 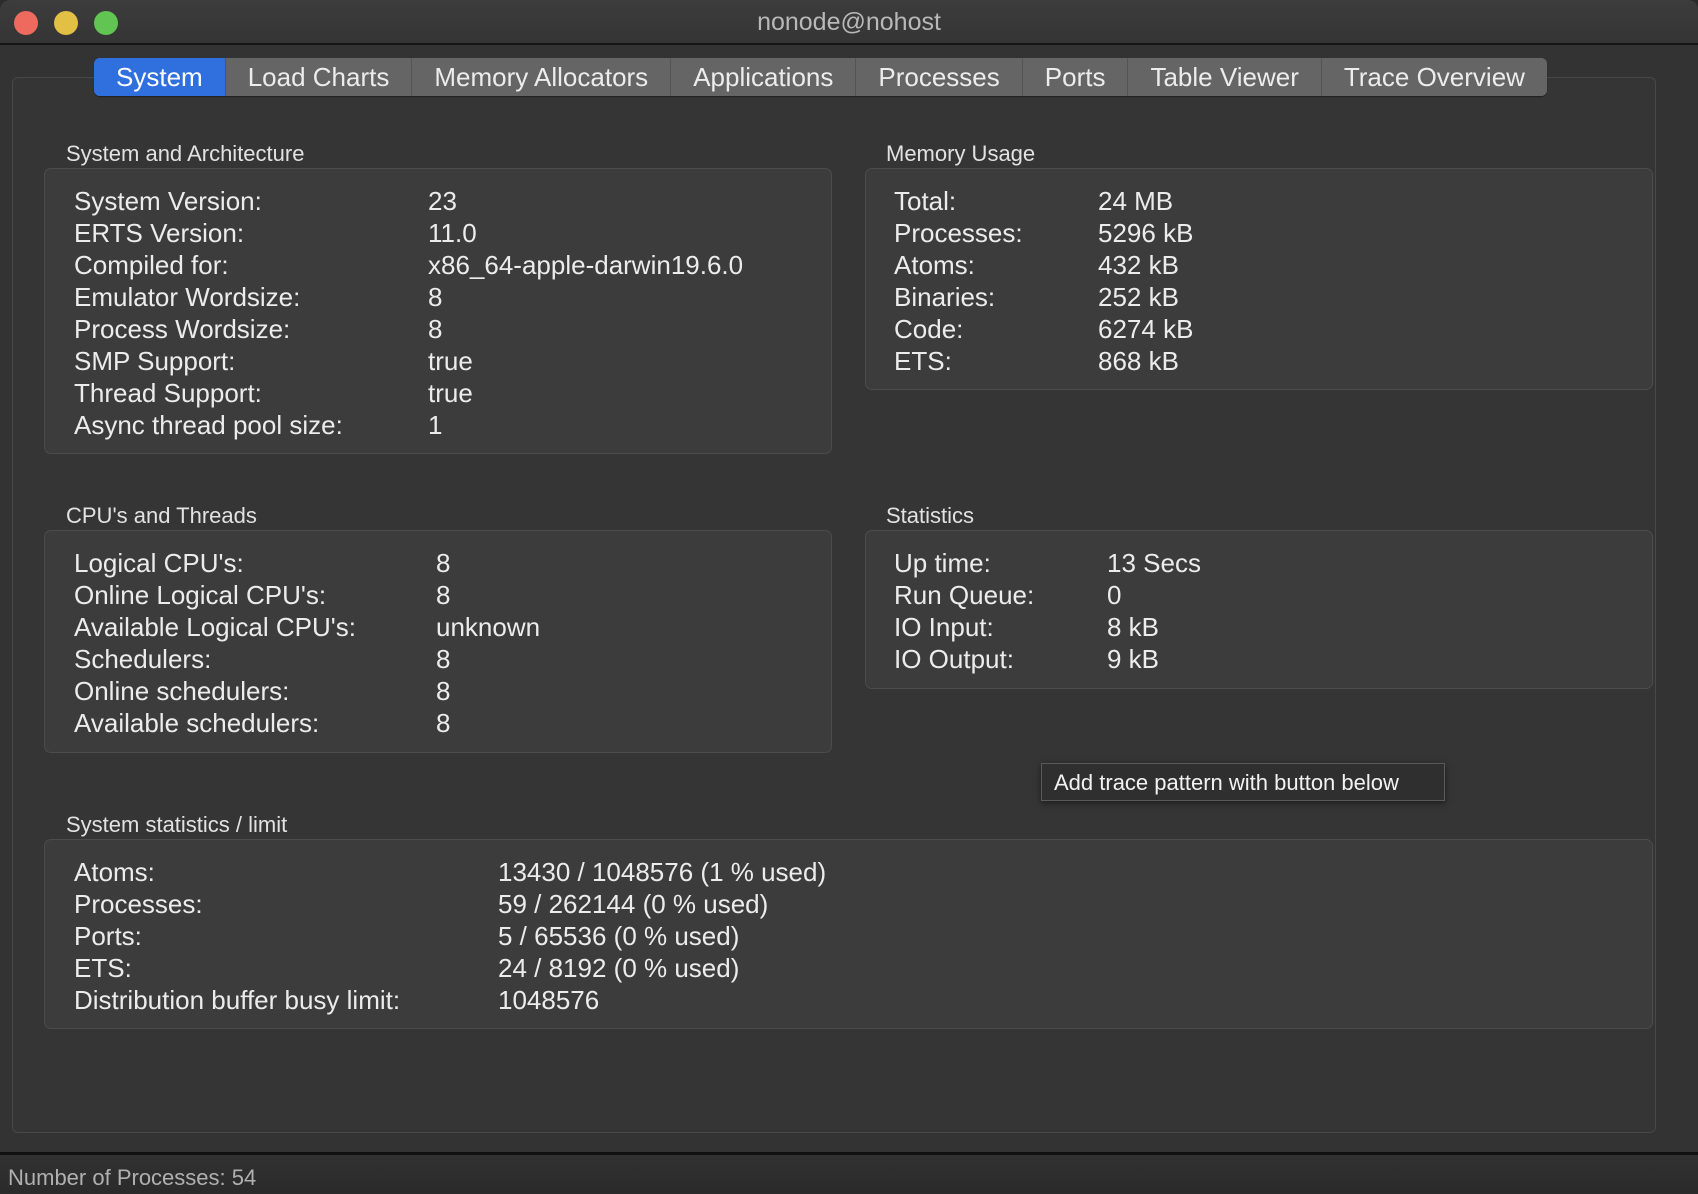 I want to click on row-value: 8 kB, so click(x=1133, y=627).